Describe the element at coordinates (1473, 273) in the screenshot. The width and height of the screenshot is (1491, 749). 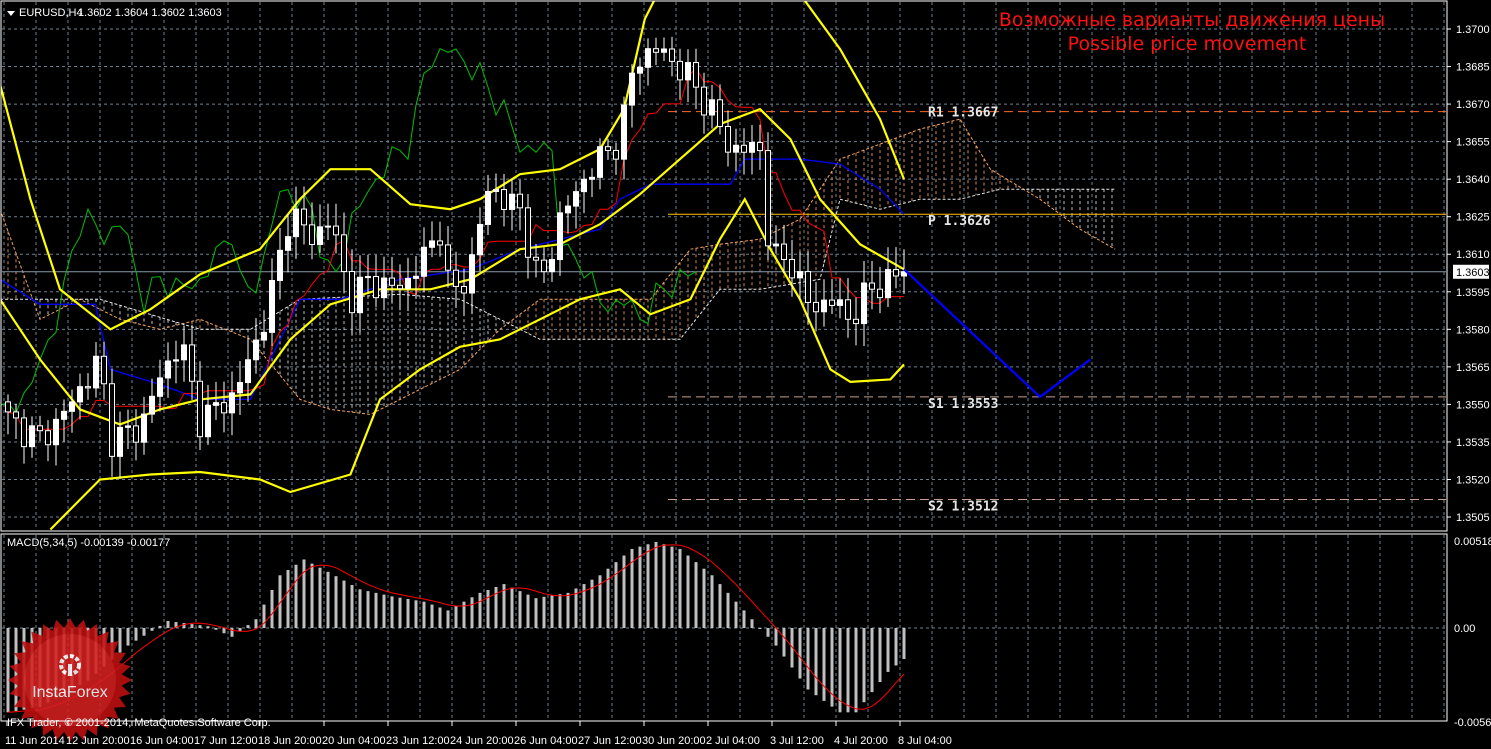
I see `current-price-label: 1.3603` at that location.